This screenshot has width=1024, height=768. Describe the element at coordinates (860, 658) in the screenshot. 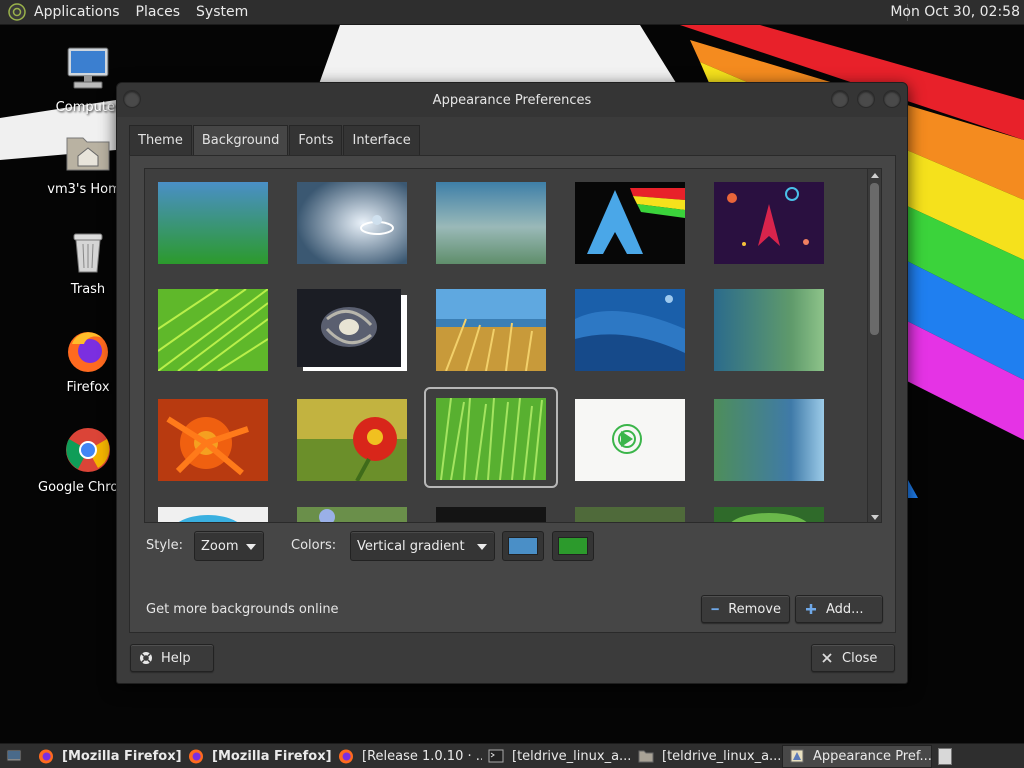

I see `close-button-label: Close` at that location.